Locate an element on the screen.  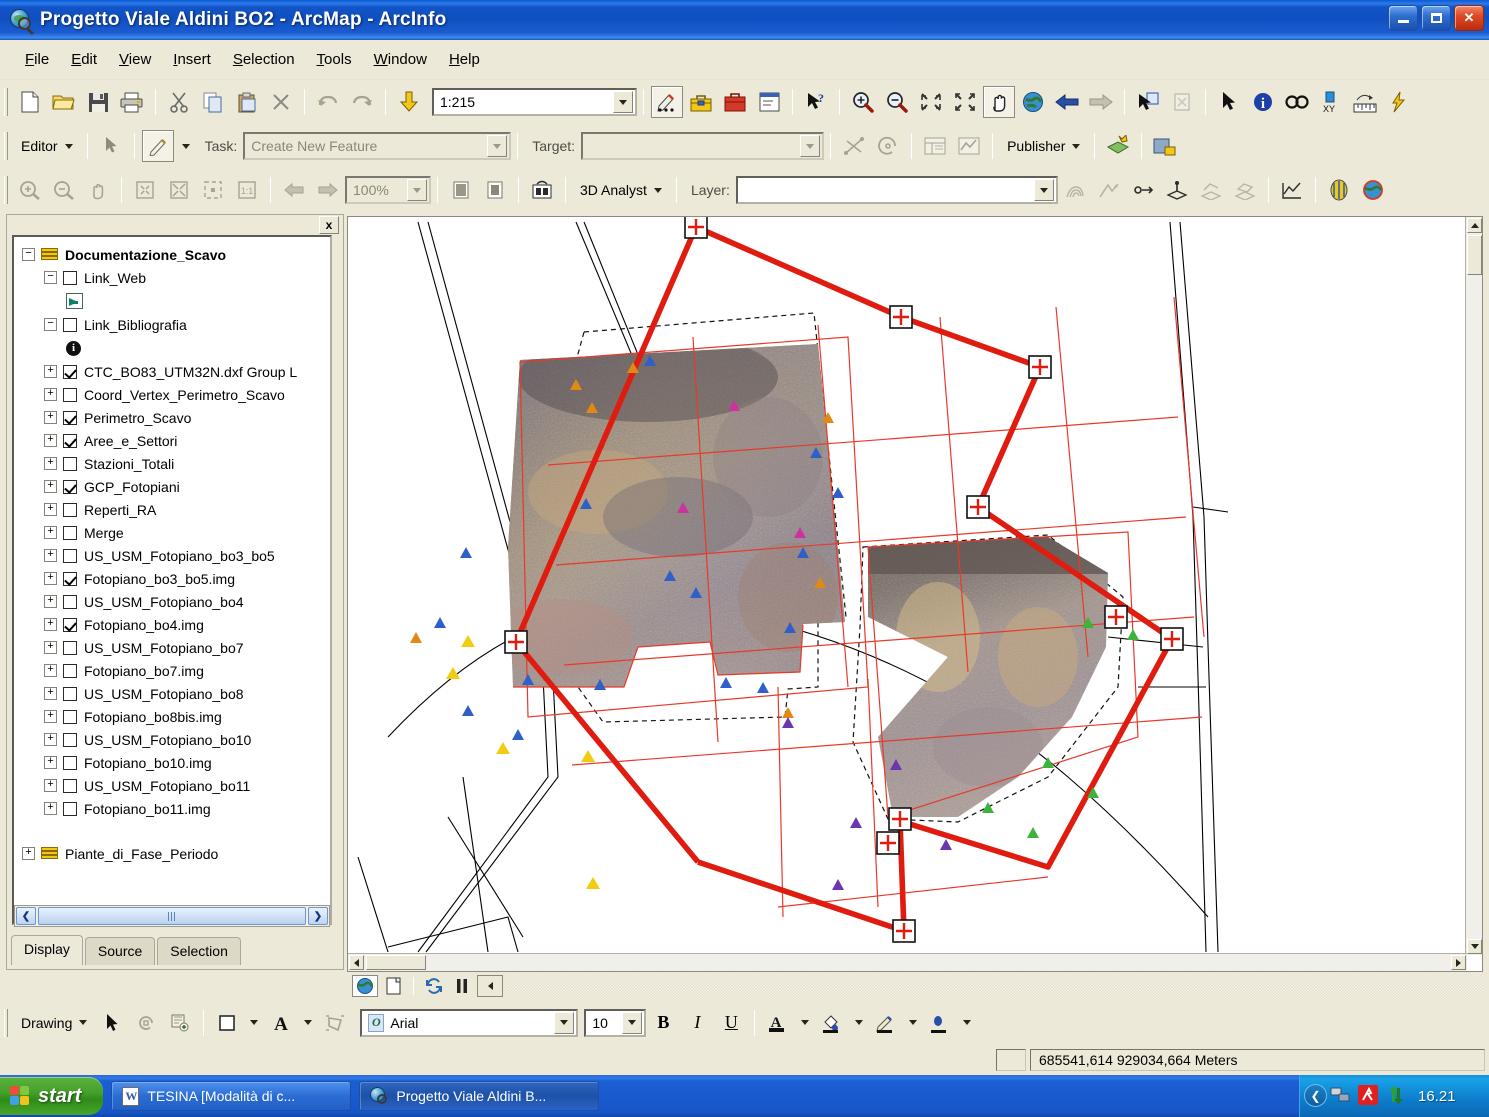
zoom-to-selected-icon is located at coordinates (213, 190).